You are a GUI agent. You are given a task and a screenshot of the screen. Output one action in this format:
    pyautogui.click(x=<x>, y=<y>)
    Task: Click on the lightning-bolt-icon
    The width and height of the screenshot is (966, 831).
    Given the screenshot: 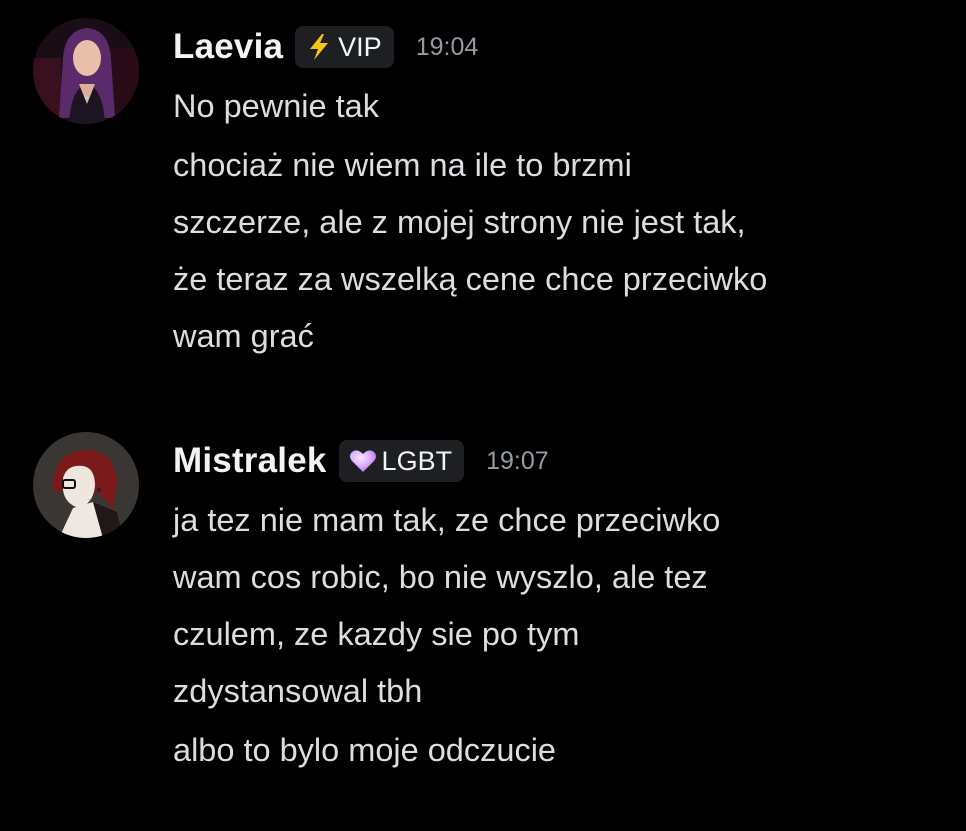 What is the action you would take?
    pyautogui.click(x=319, y=47)
    